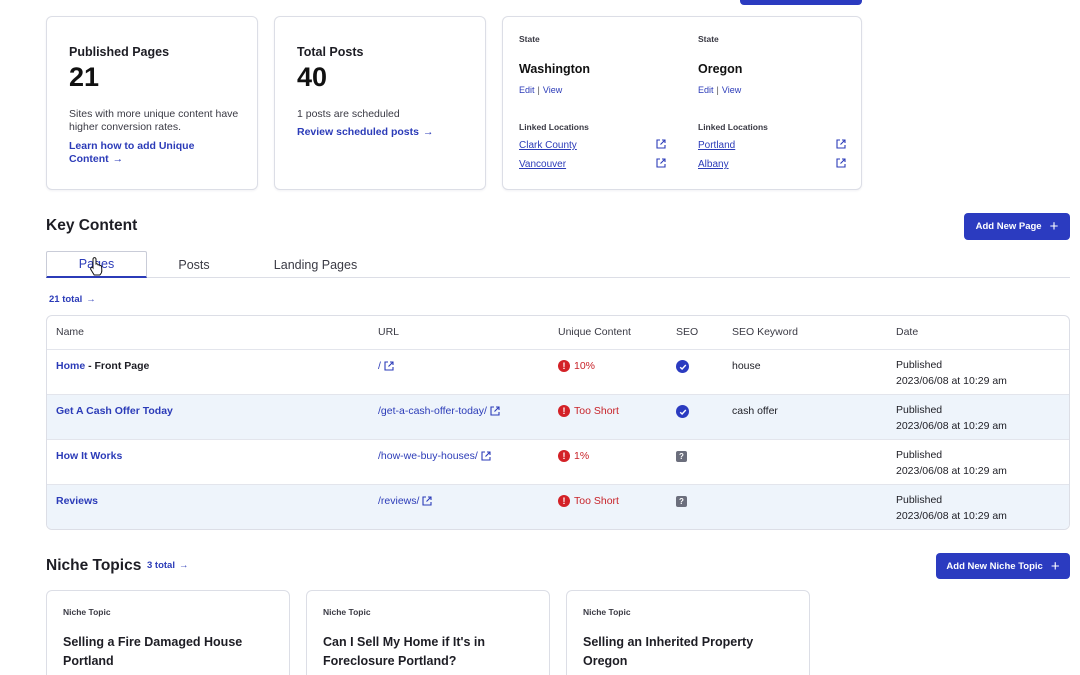 The height and width of the screenshot is (675, 1080). I want to click on niche-topic-title: Selling an Inherited Property Oregon, so click(668, 651).